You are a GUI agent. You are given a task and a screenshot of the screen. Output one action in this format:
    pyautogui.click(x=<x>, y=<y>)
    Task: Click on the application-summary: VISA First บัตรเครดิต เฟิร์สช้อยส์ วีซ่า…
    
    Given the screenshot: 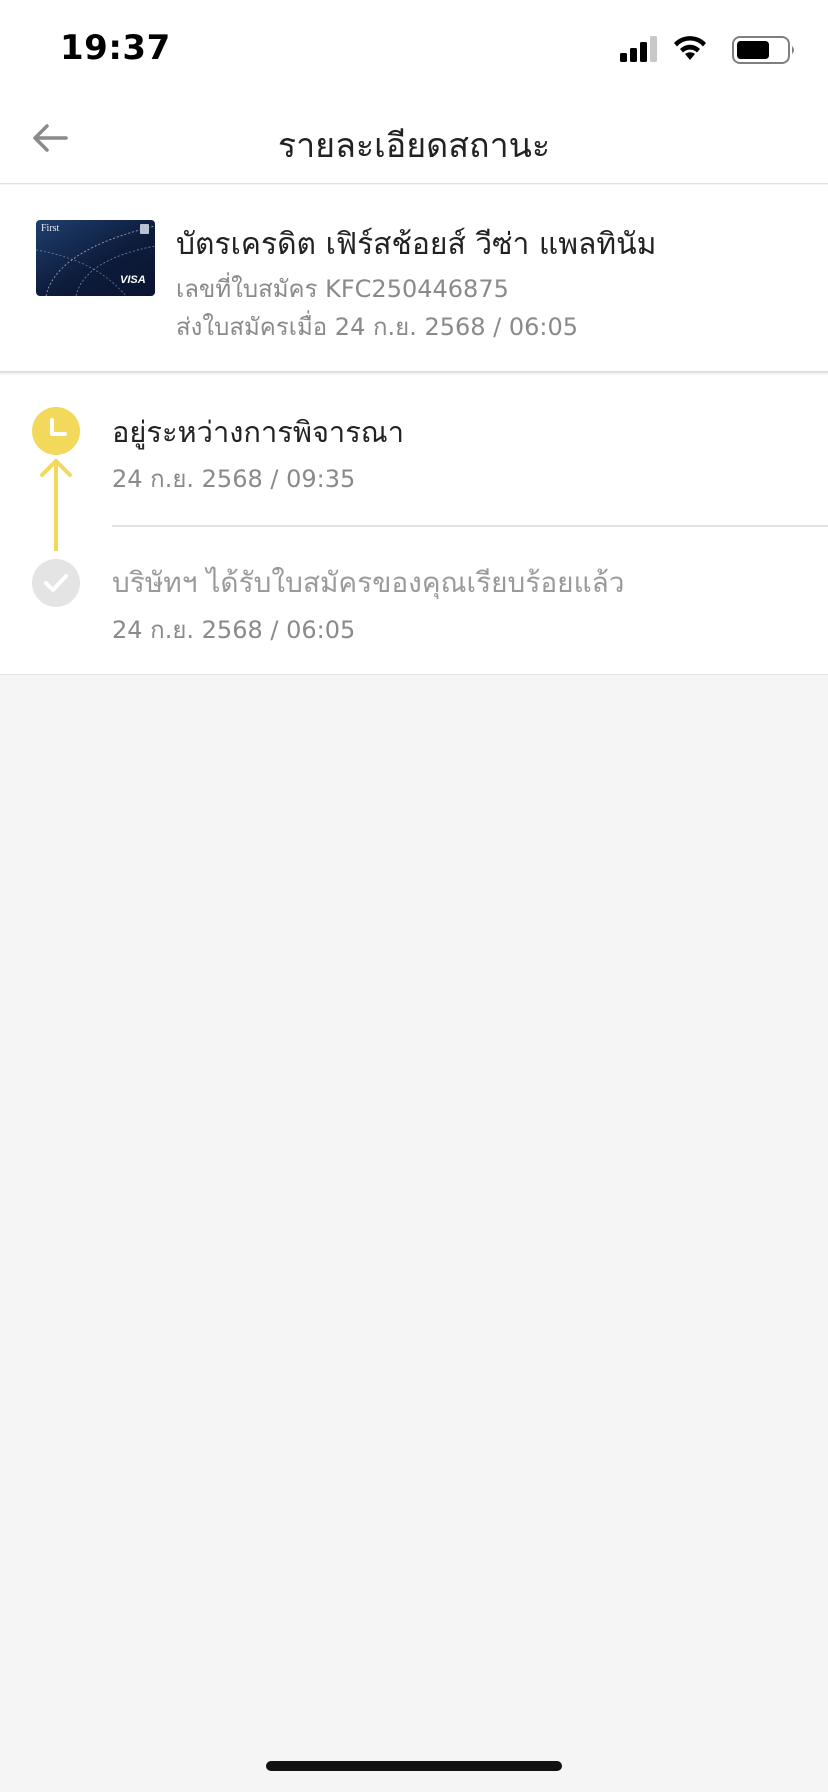 What is the action you would take?
    pyautogui.click(x=414, y=279)
    